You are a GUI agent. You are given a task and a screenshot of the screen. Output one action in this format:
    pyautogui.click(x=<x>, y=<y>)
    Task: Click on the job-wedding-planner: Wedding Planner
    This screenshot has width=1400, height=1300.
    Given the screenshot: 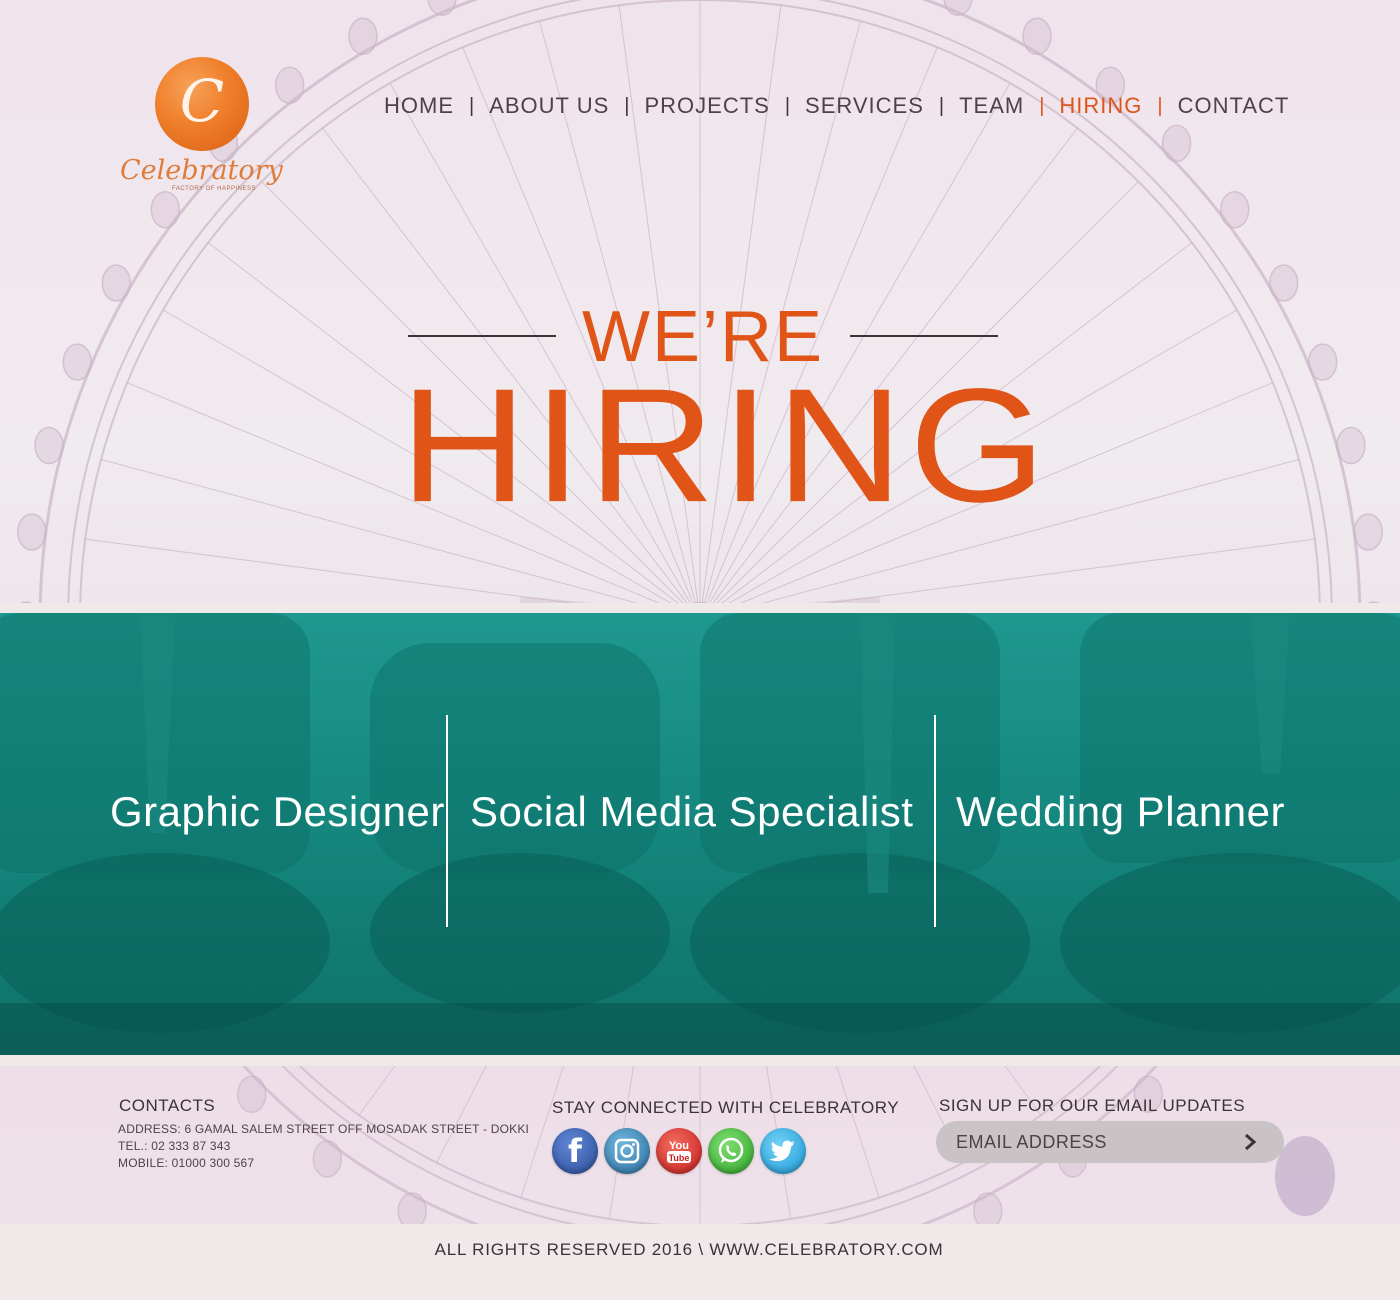 What is the action you would take?
    pyautogui.click(x=1120, y=812)
    